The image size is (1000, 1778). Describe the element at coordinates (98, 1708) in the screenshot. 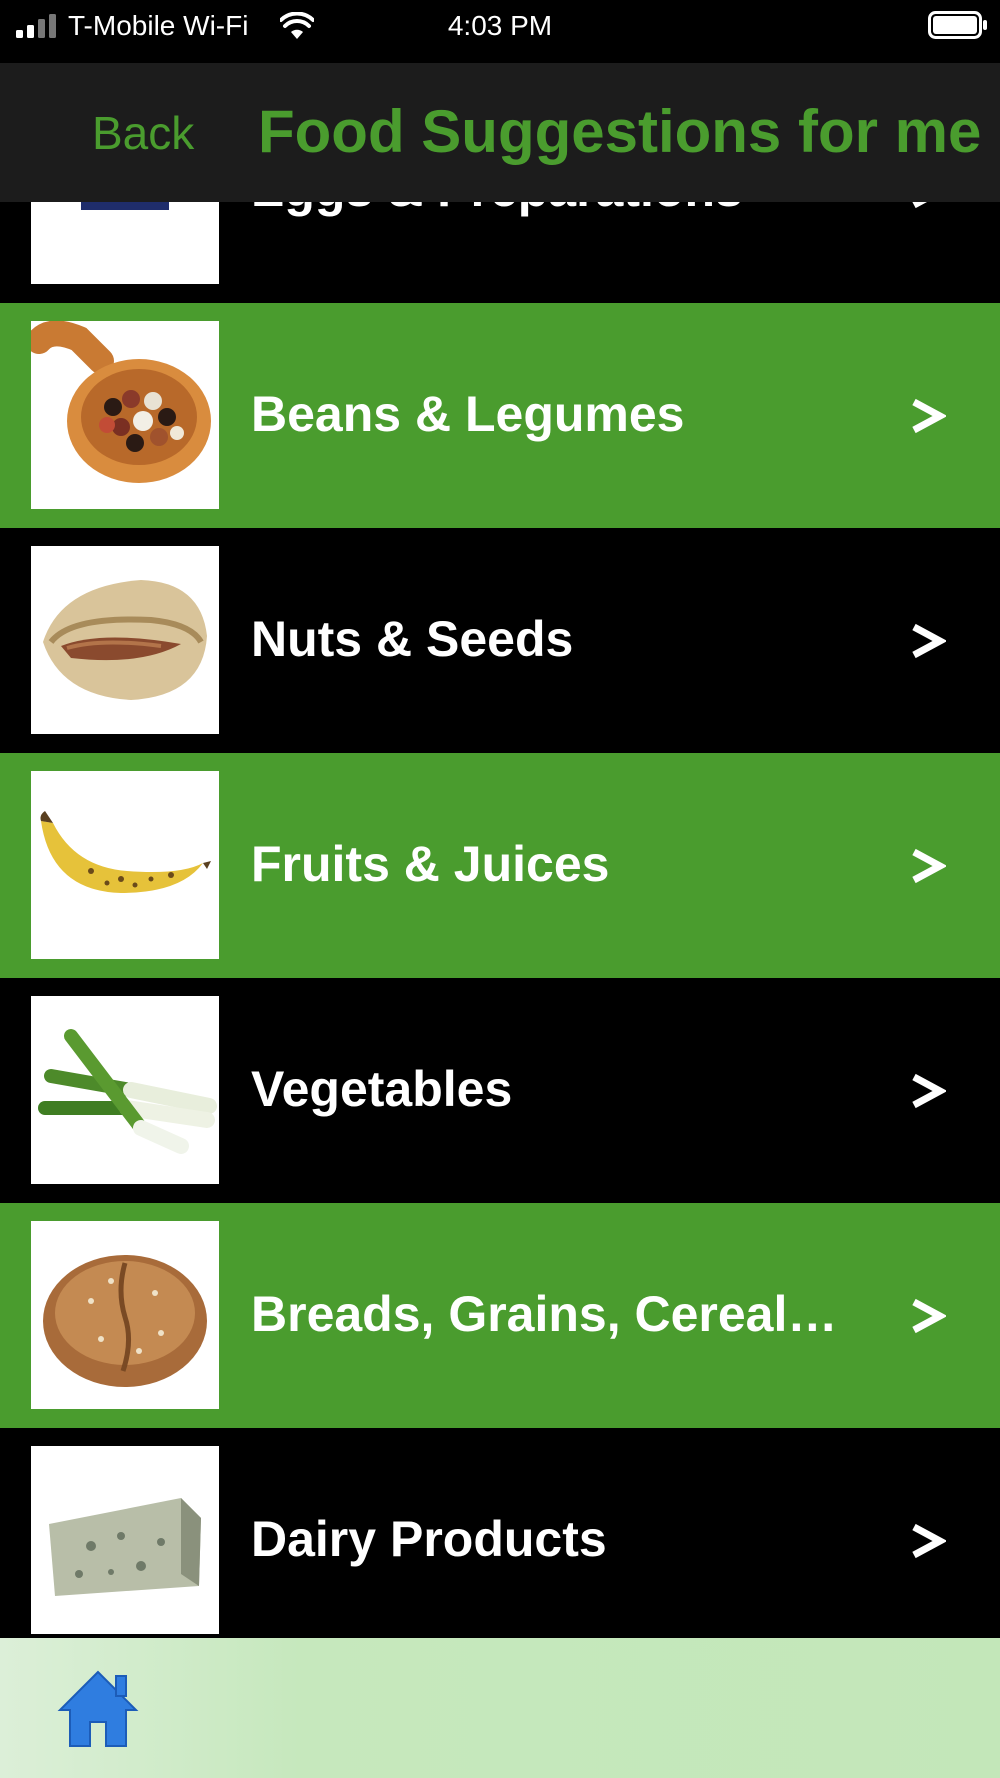

I see `home-icon` at that location.